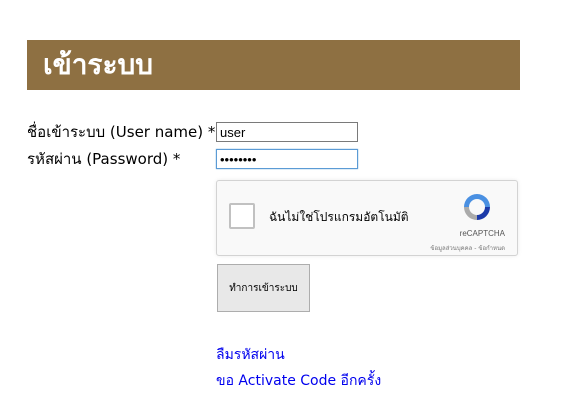 The width and height of the screenshot is (562, 407). I want to click on page-title: เข้าระบบ, so click(98, 64).